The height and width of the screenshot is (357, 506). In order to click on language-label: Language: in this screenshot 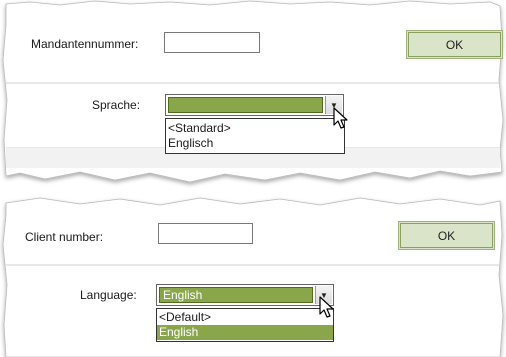, I will do `click(108, 295)`.